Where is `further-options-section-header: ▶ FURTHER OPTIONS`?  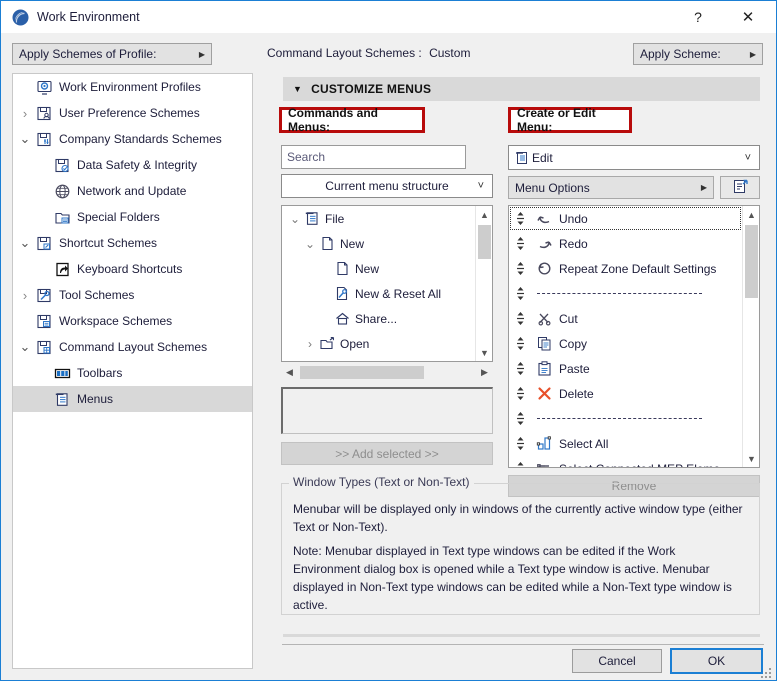 further-options-section-header: ▶ FURTHER OPTIONS is located at coordinates (521, 635).